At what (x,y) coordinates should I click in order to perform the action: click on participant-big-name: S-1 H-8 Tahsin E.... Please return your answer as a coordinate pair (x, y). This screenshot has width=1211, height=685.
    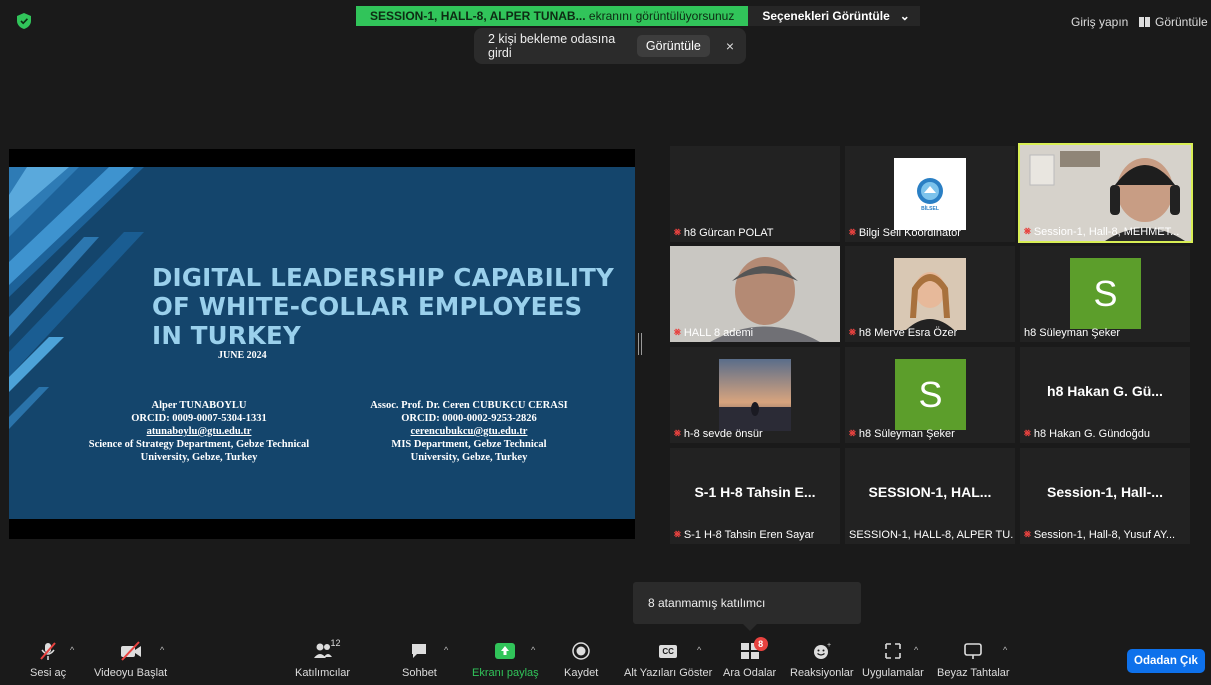
    Looking at the image, I should click on (755, 492).